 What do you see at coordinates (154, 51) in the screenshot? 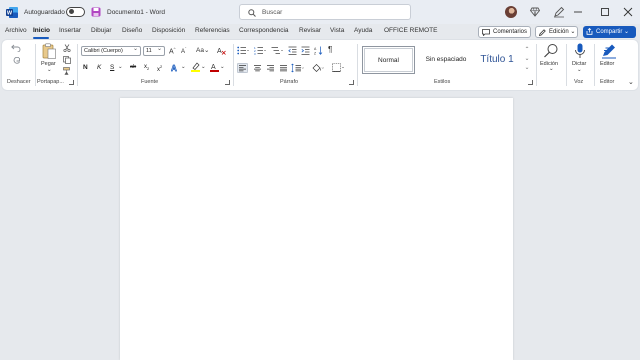
I see `font-size-dropdown: 11` at bounding box center [154, 51].